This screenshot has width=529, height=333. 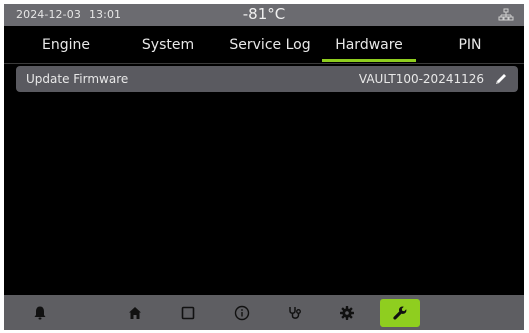 I want to click on wrench-icon, so click(x=400, y=313).